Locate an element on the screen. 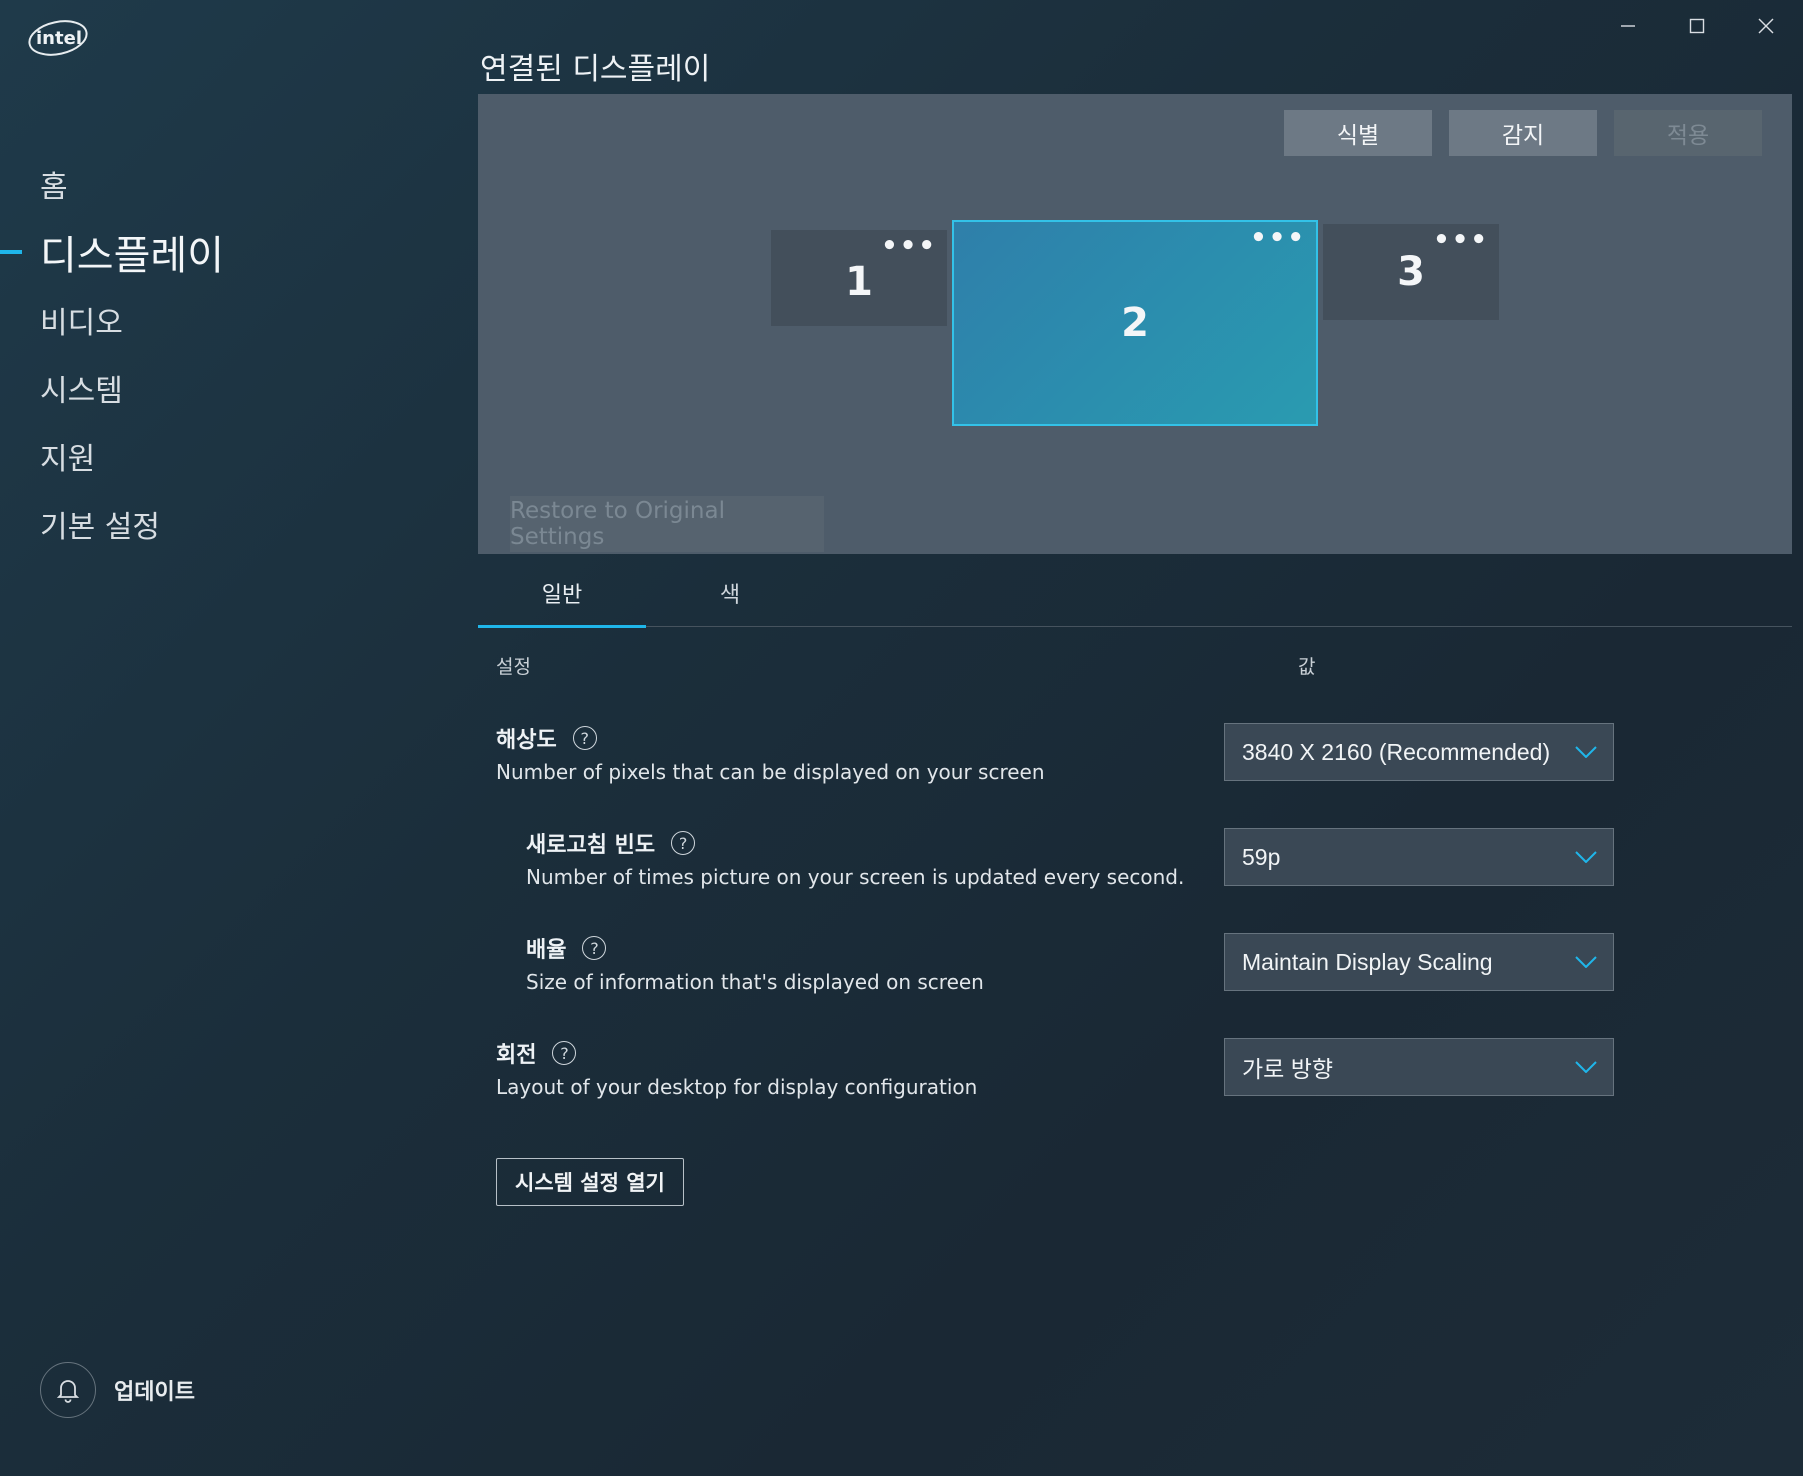 The width and height of the screenshot is (1803, 1476). monitor-1: 1 ••• is located at coordinates (859, 278).